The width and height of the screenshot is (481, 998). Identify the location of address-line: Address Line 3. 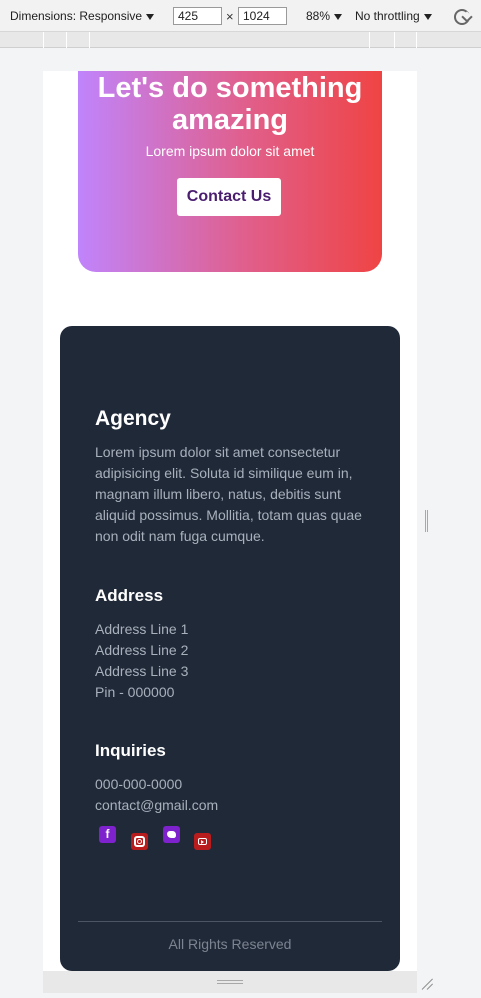
(142, 671).